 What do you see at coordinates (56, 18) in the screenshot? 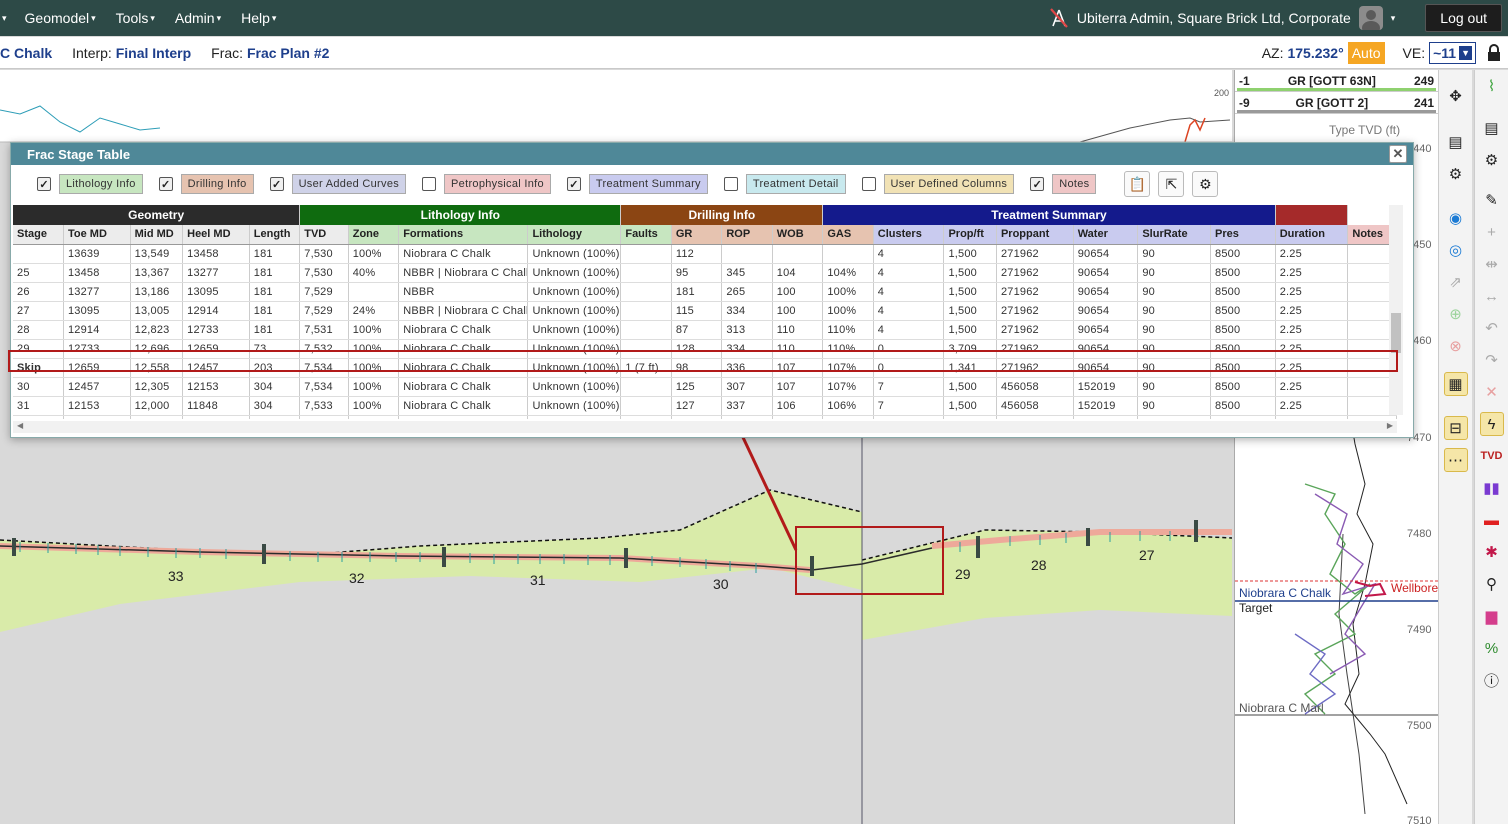
I see `menu-geomodel: Geomodel ▾` at bounding box center [56, 18].